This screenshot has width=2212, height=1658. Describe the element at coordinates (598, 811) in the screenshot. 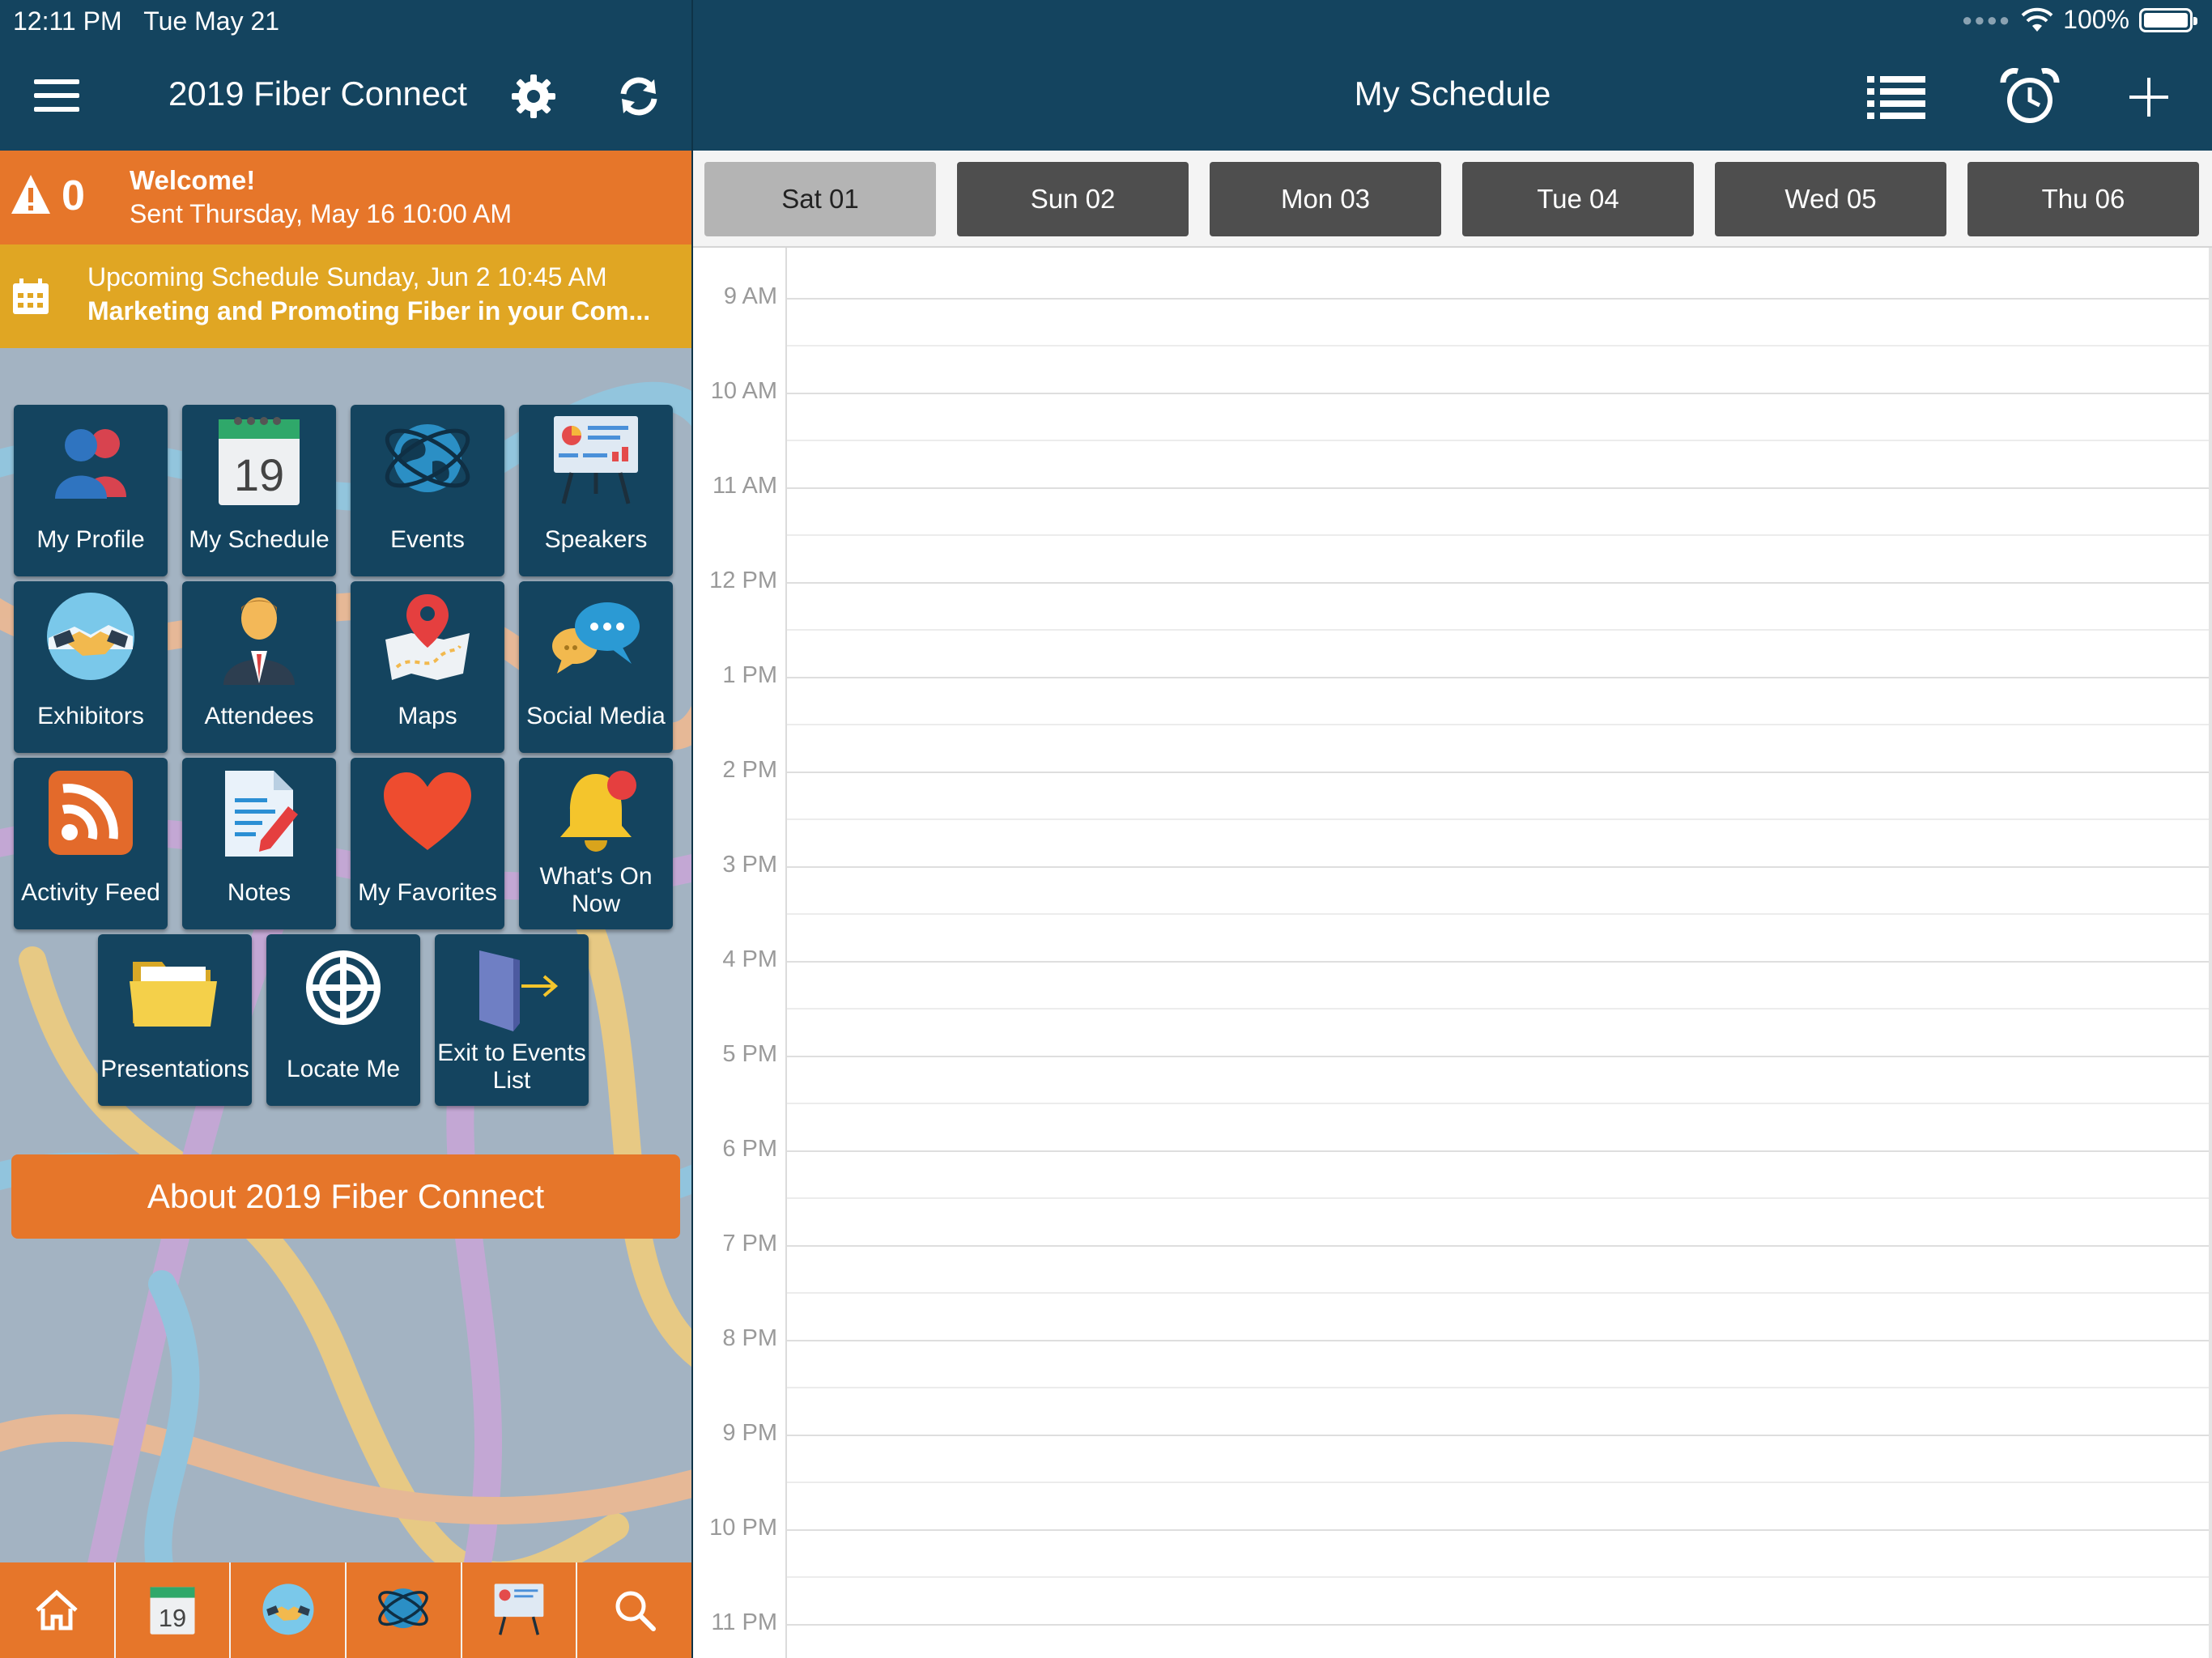

I see `bell-icon` at that location.